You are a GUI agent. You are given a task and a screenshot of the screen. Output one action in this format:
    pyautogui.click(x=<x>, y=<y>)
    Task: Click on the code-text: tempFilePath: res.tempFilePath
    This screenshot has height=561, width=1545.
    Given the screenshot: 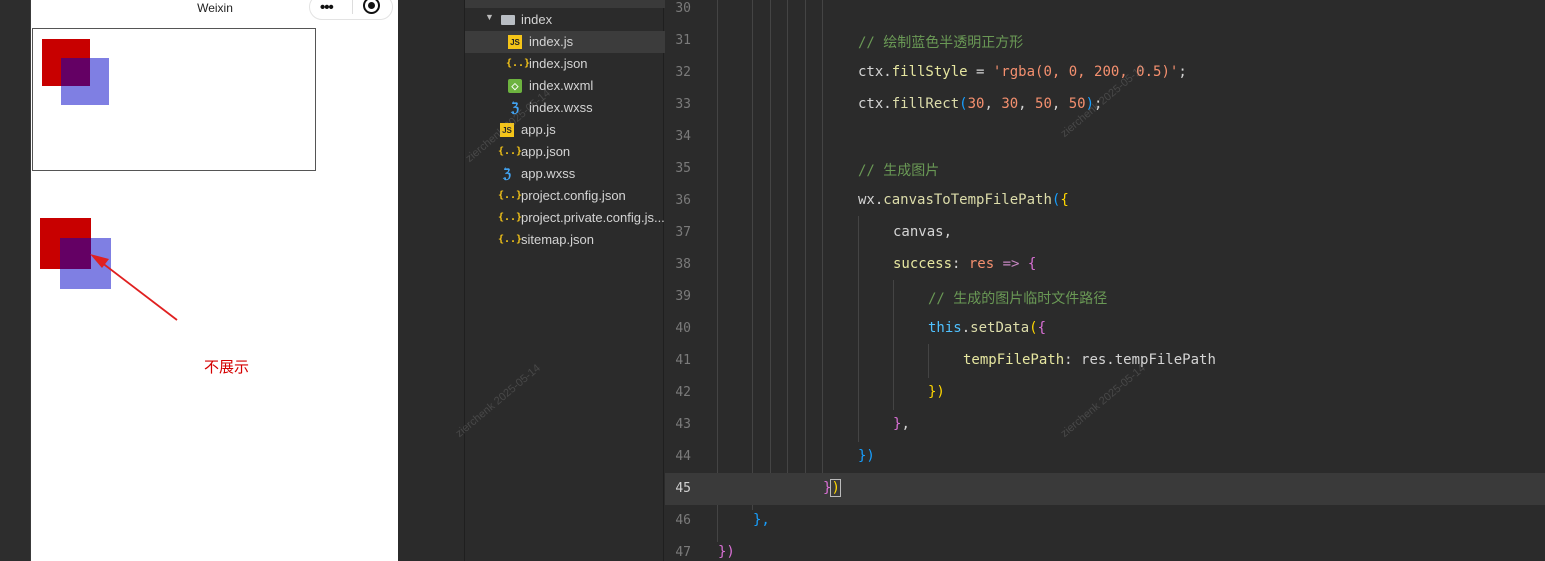 What is the action you would take?
    pyautogui.click(x=1089, y=360)
    